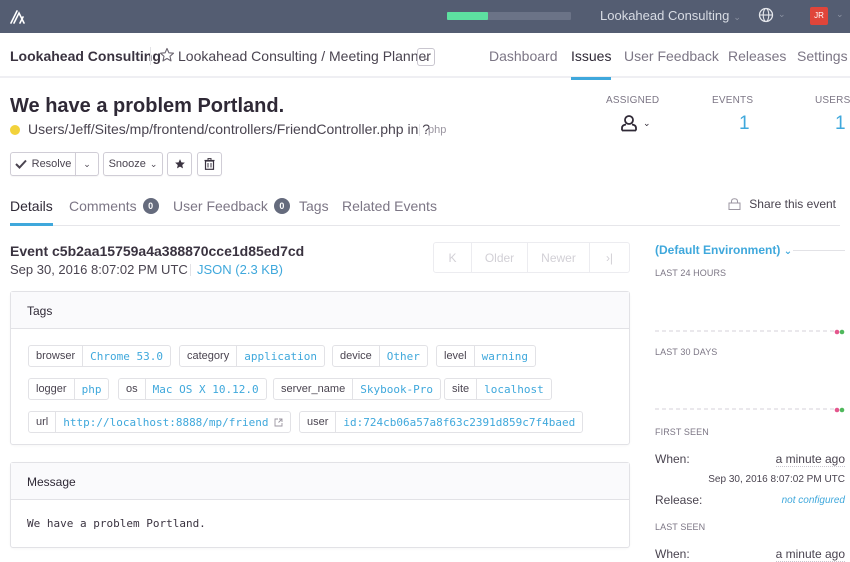 The image size is (850, 562). What do you see at coordinates (437, 130) in the screenshot?
I see `platform-label: php` at bounding box center [437, 130].